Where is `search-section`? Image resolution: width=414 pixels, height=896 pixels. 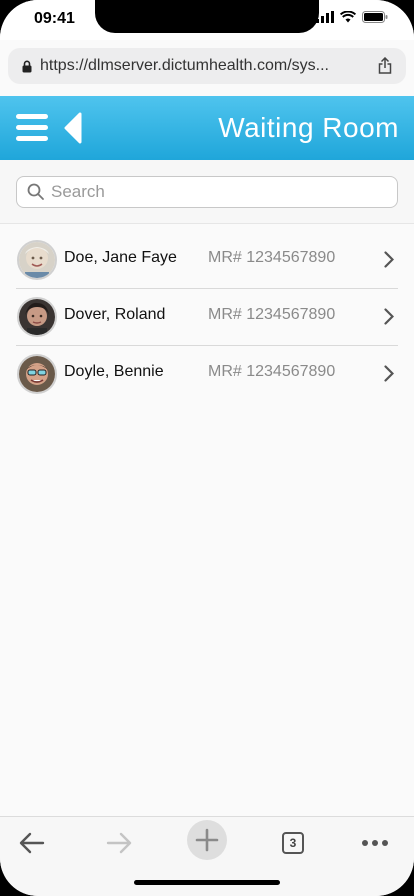 search-section is located at coordinates (207, 192).